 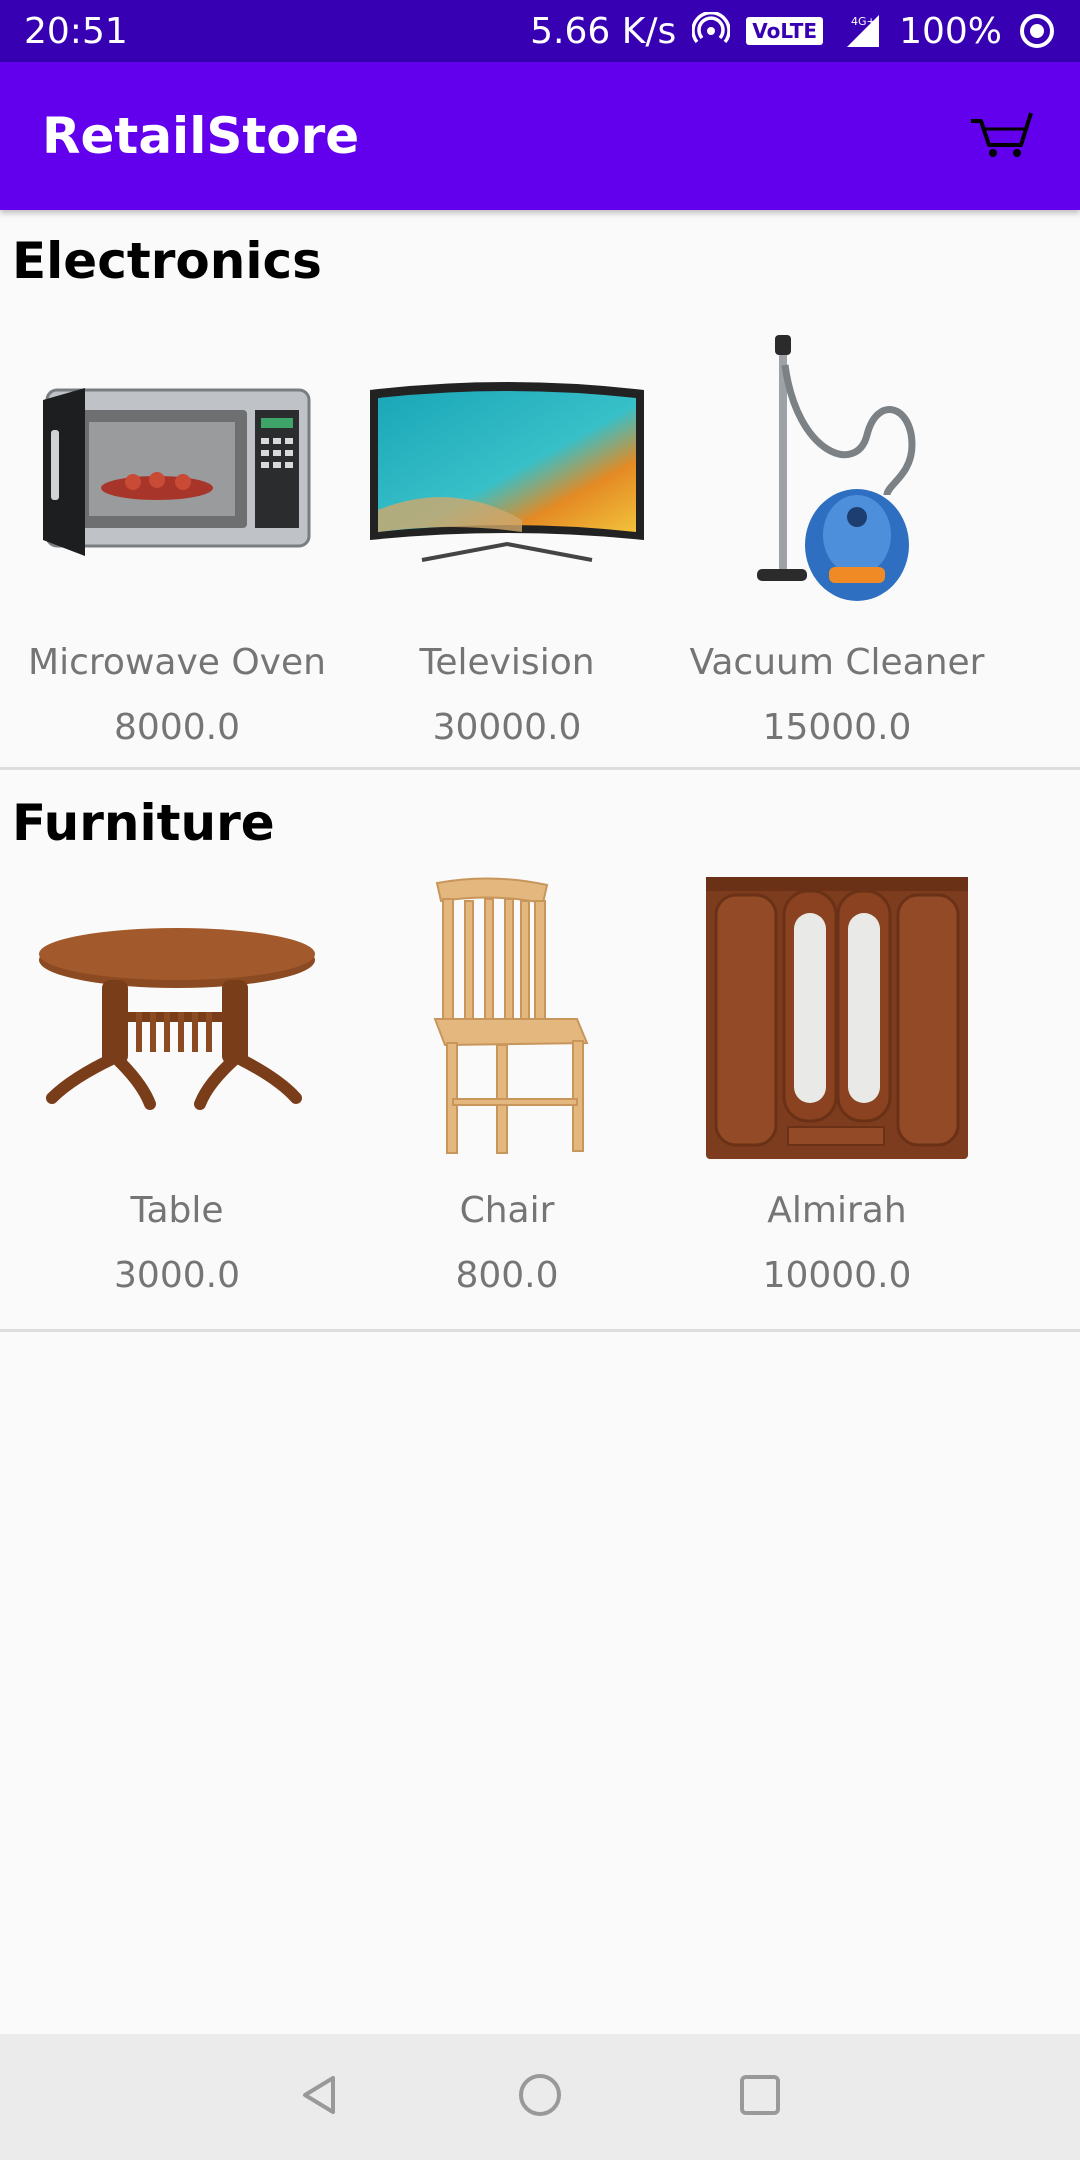 I want to click on app-bar: RetailStore, so click(x=540, y=136).